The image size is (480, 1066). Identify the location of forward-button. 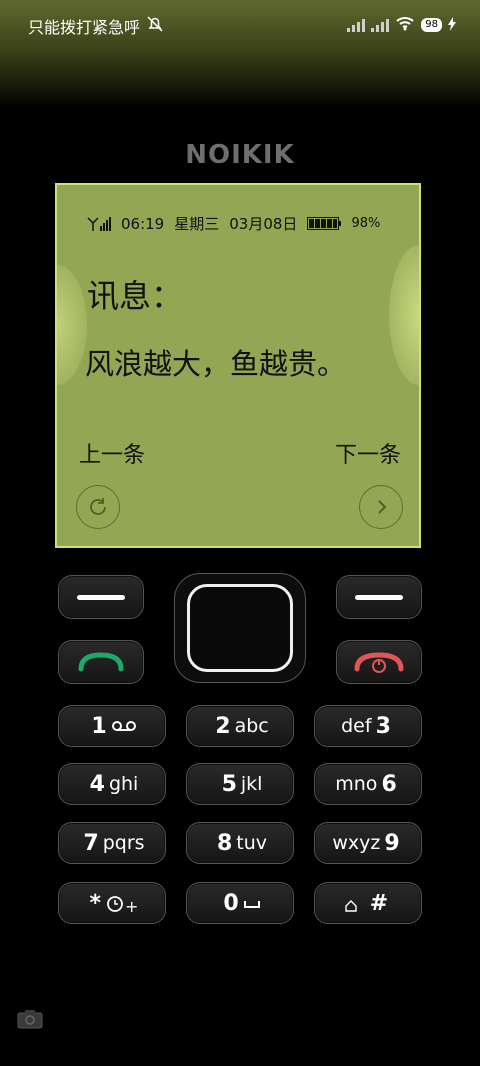
(381, 507).